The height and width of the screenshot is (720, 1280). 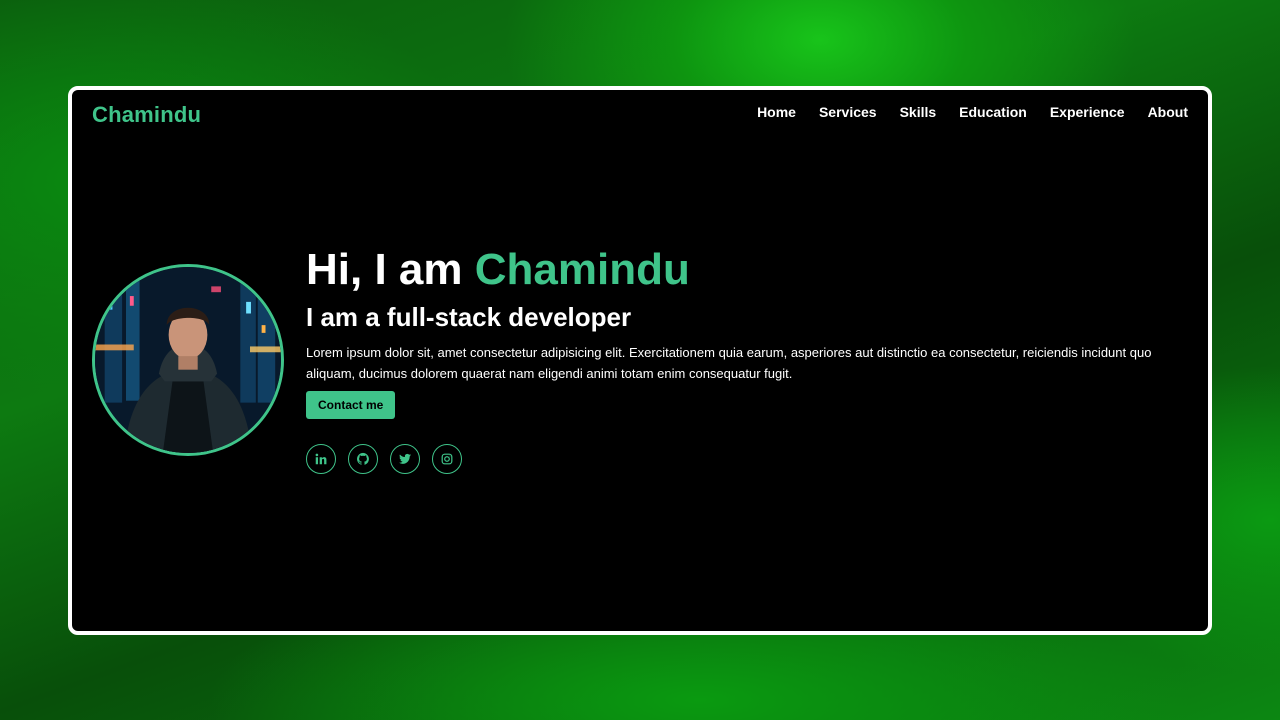 I want to click on nav-item-services: Services, so click(x=848, y=112).